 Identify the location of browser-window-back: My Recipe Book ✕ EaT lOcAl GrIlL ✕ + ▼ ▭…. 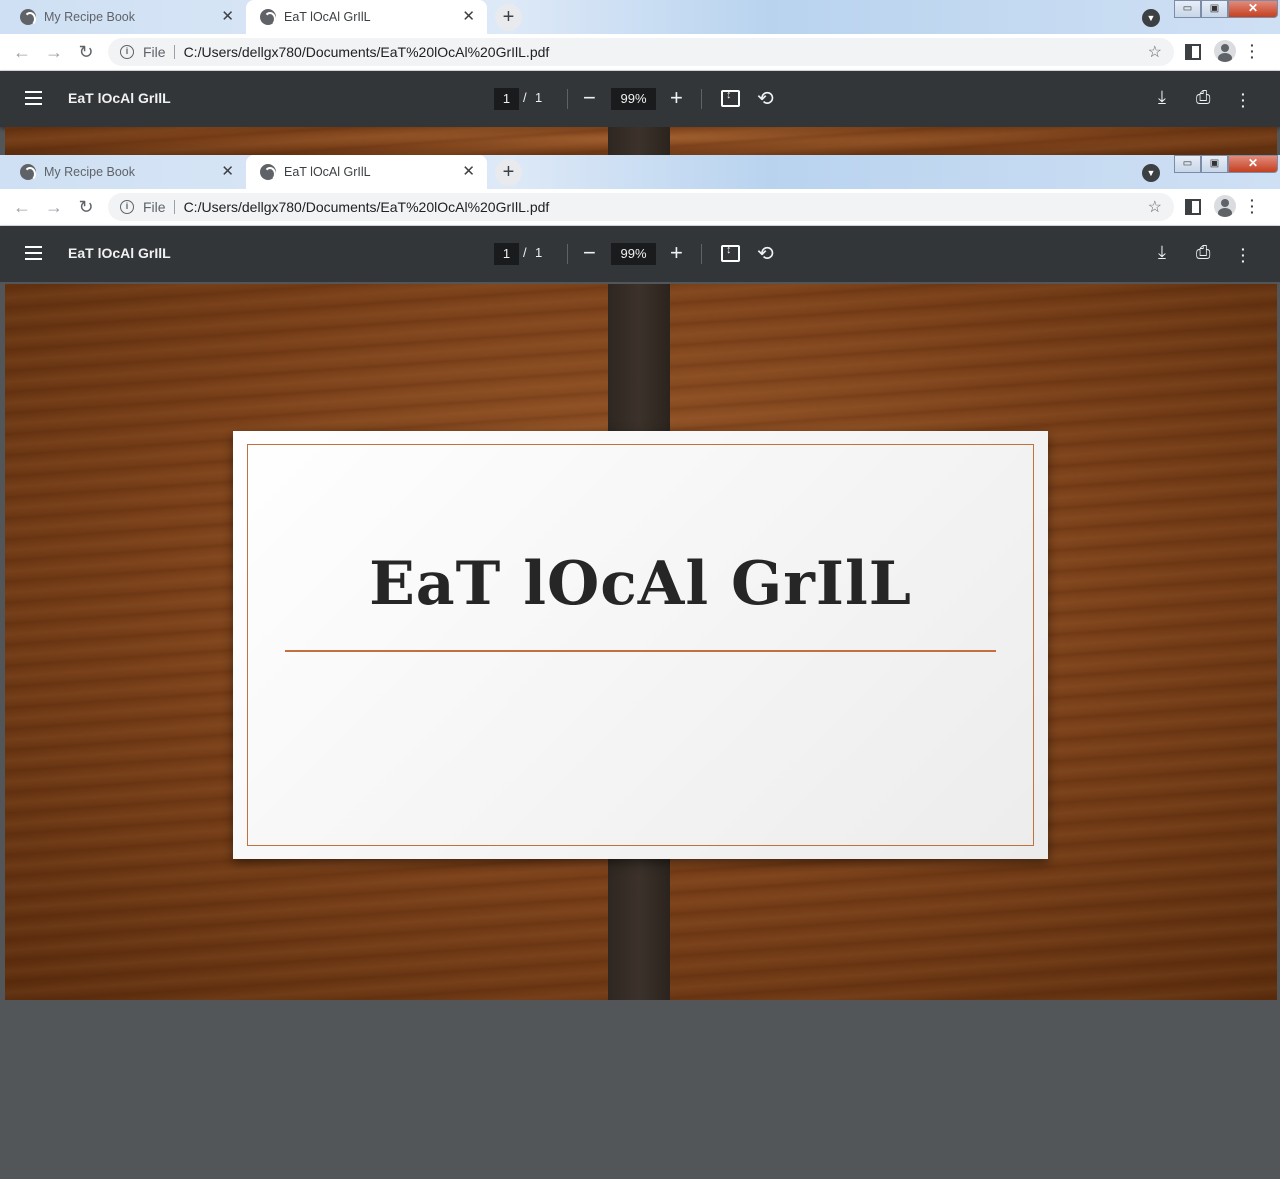
(640, 77).